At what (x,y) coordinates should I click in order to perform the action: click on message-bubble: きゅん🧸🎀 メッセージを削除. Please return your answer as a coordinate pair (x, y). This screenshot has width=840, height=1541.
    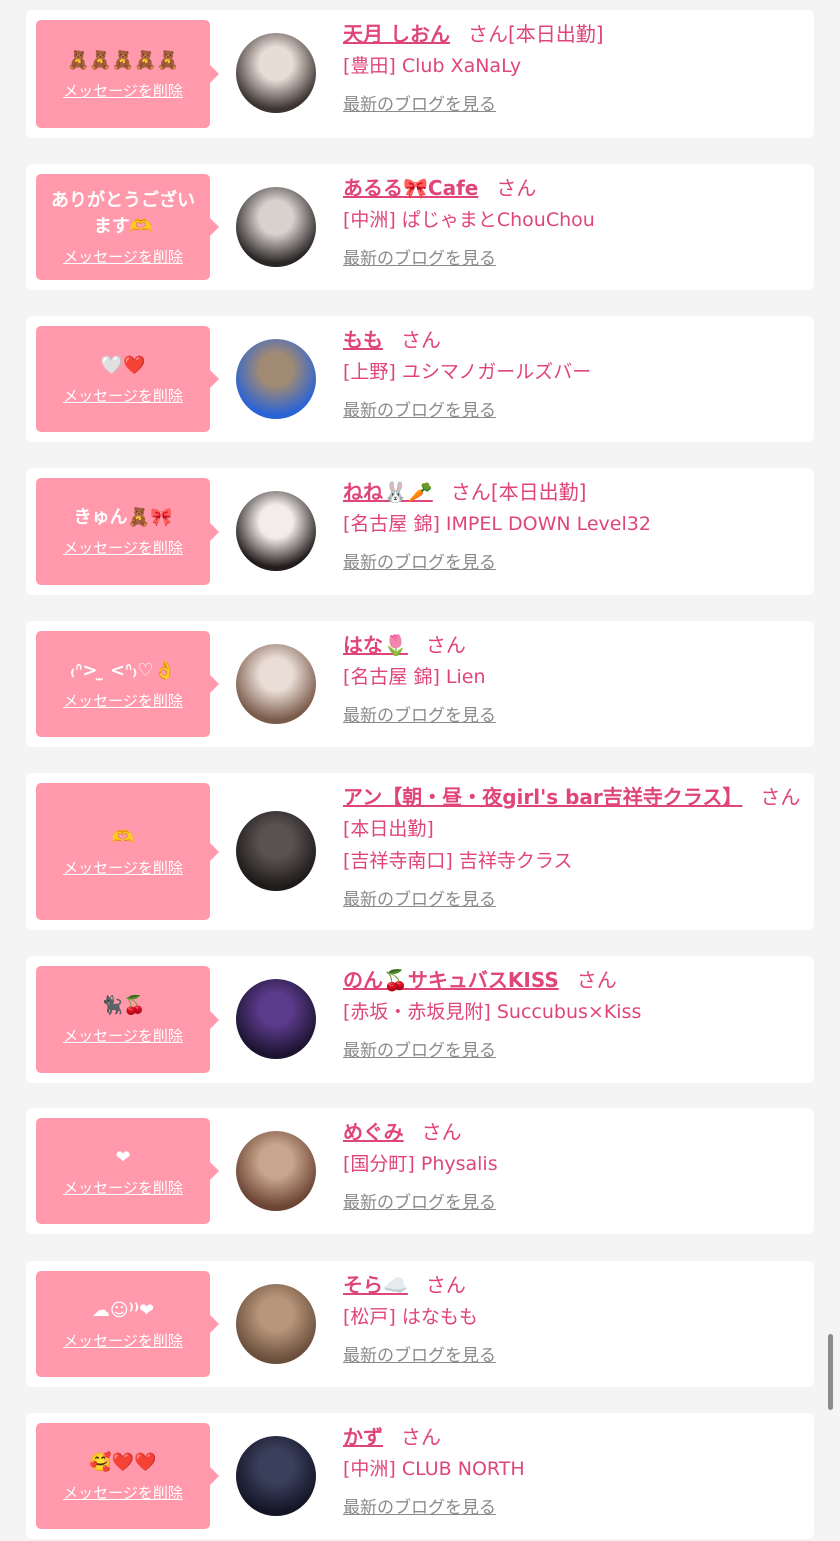
    Looking at the image, I should click on (127, 531).